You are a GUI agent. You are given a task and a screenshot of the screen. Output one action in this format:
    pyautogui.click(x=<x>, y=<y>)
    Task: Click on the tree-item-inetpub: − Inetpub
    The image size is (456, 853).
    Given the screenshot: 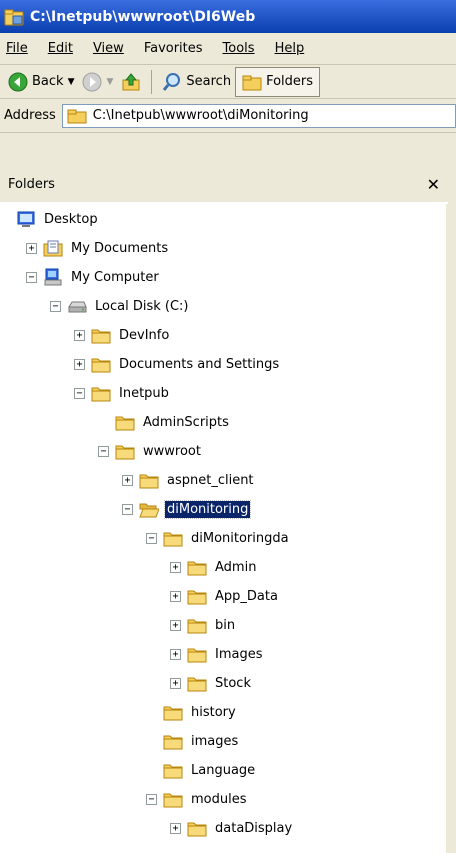 What is the action you would take?
    pyautogui.click(x=122, y=393)
    